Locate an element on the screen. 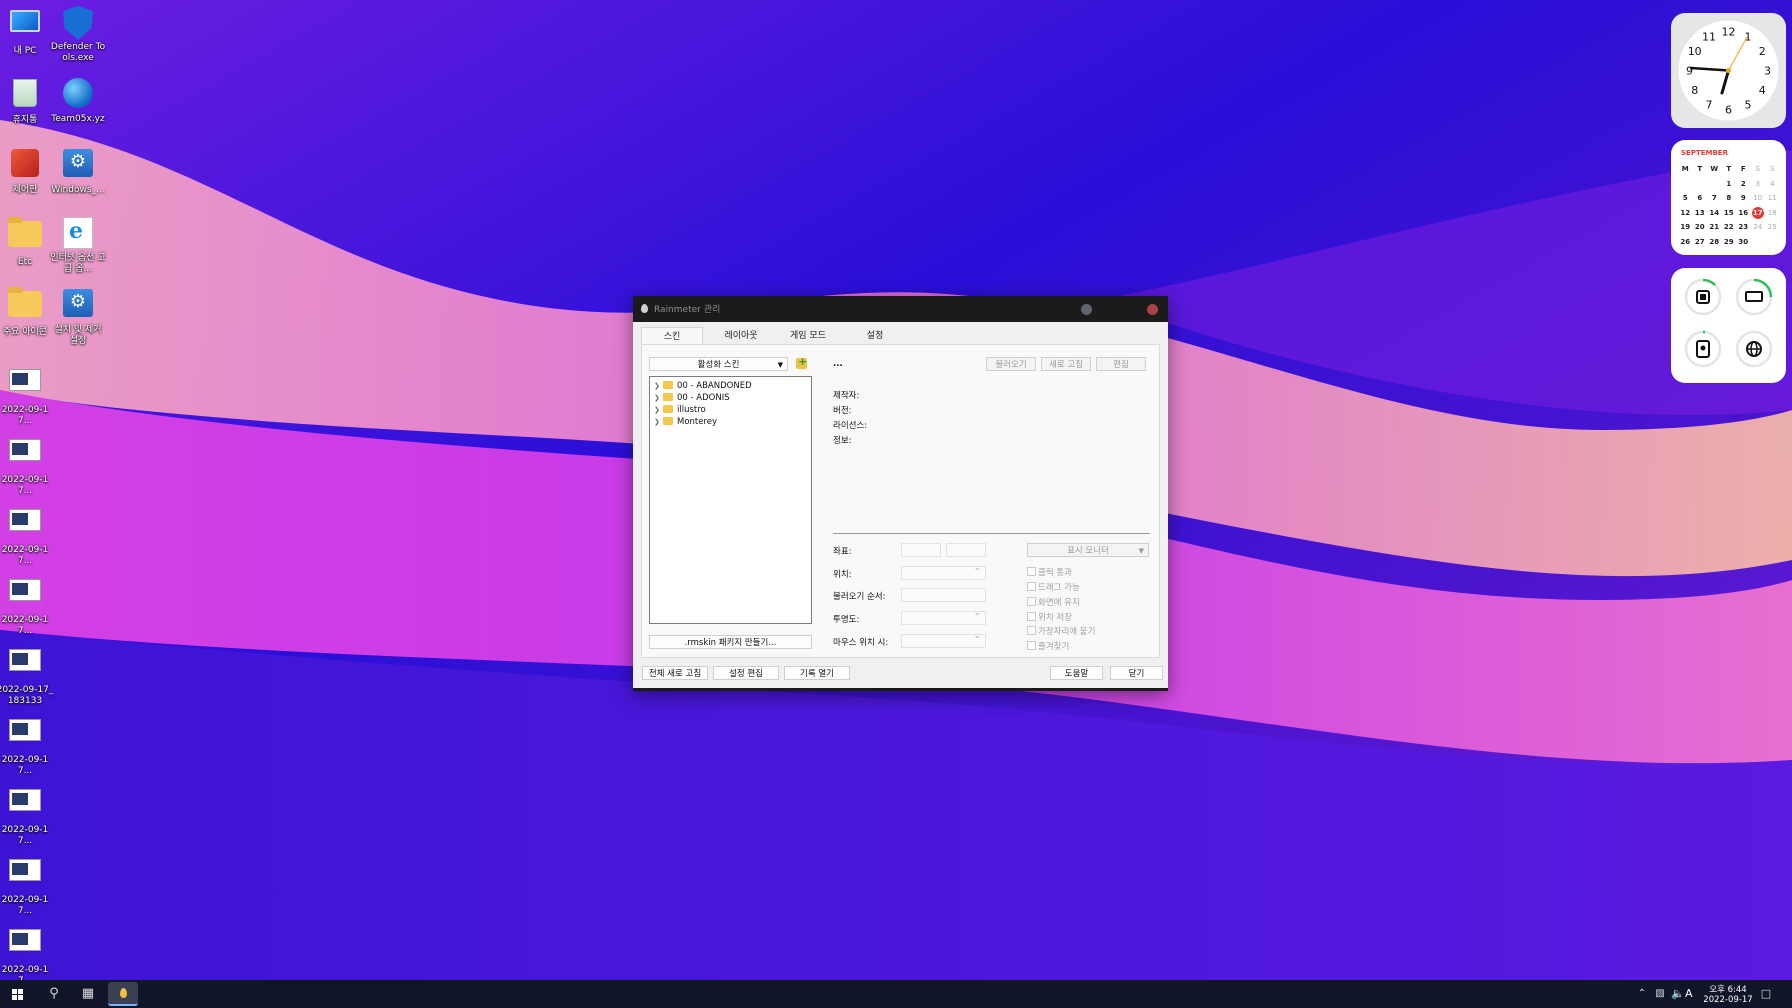 The height and width of the screenshot is (1008, 1792). clock-widget: 12 1 2 3 4 5 6 7 8 9 10 11 is located at coordinates (1728, 70).